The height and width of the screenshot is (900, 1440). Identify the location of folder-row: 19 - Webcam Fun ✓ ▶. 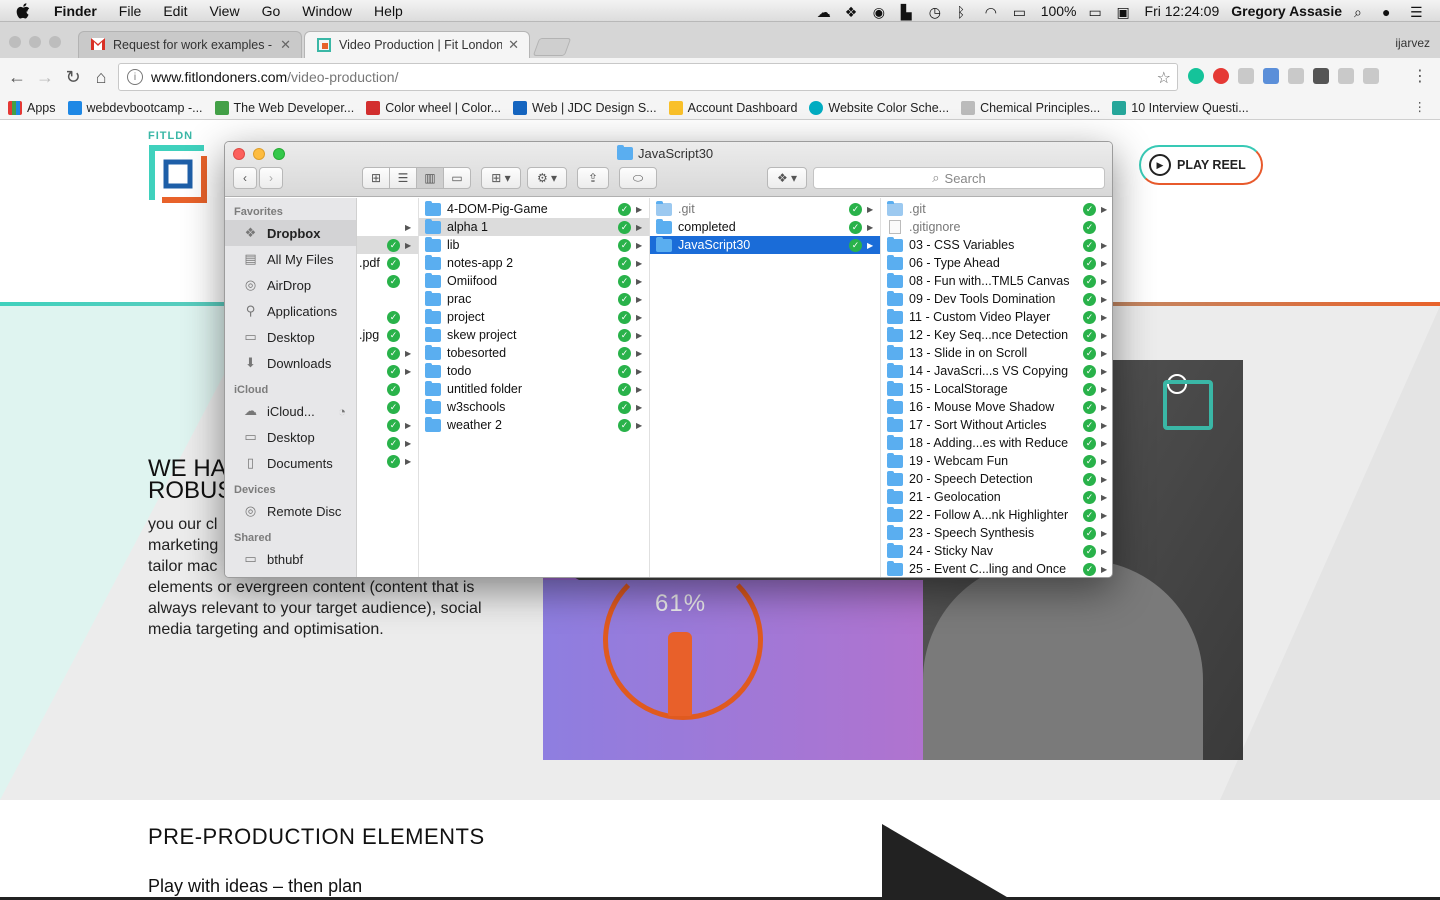
(996, 461).